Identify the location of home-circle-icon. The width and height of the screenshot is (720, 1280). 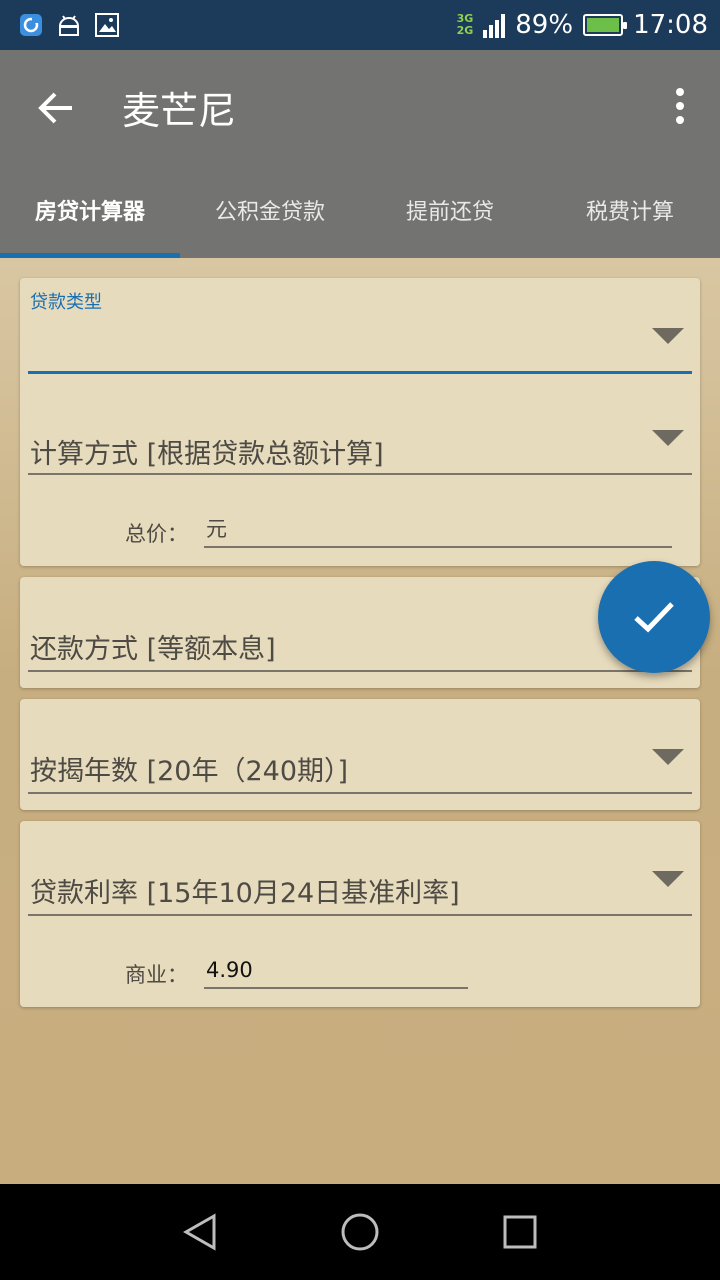
(360, 1232).